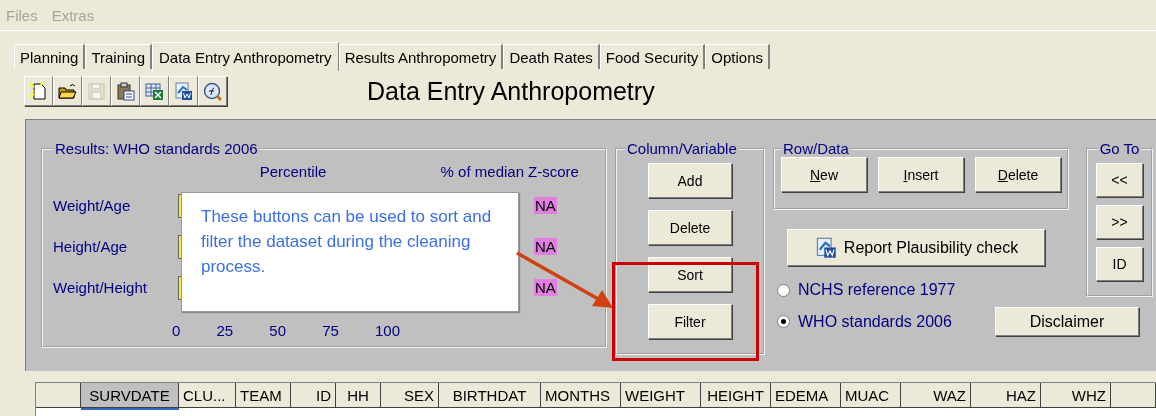 Image resolution: width=1156 pixels, height=416 pixels. Describe the element at coordinates (1076, 395) in the screenshot. I see `column-header: WHZ` at that location.